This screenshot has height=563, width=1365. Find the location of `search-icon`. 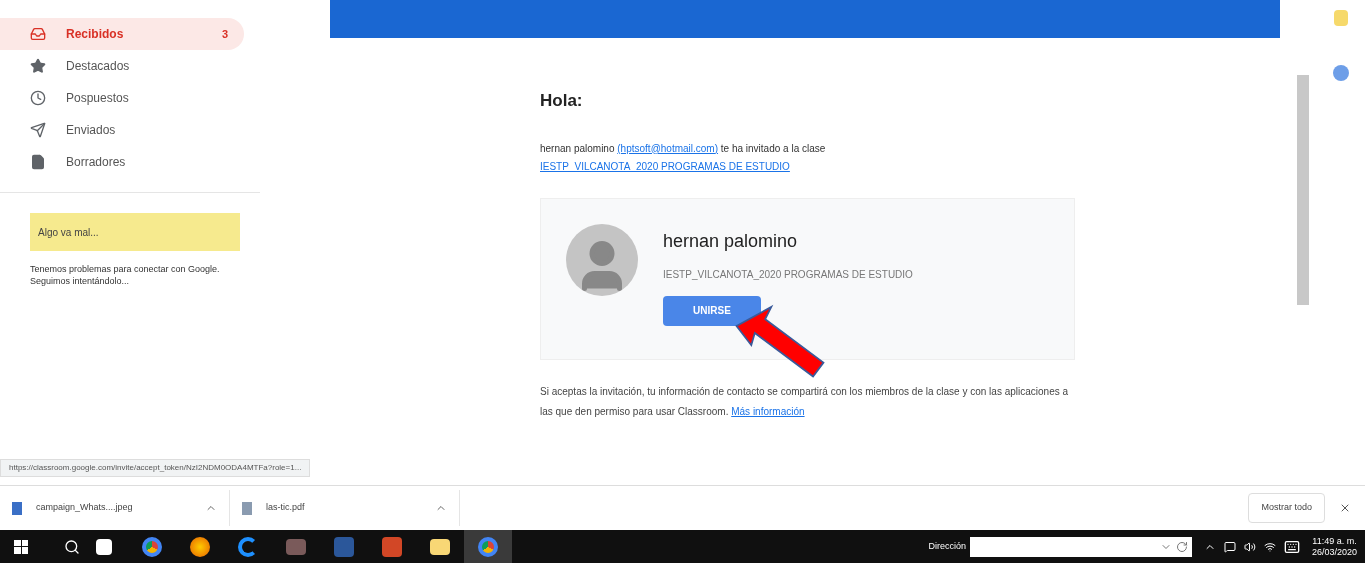

search-icon is located at coordinates (72, 546).